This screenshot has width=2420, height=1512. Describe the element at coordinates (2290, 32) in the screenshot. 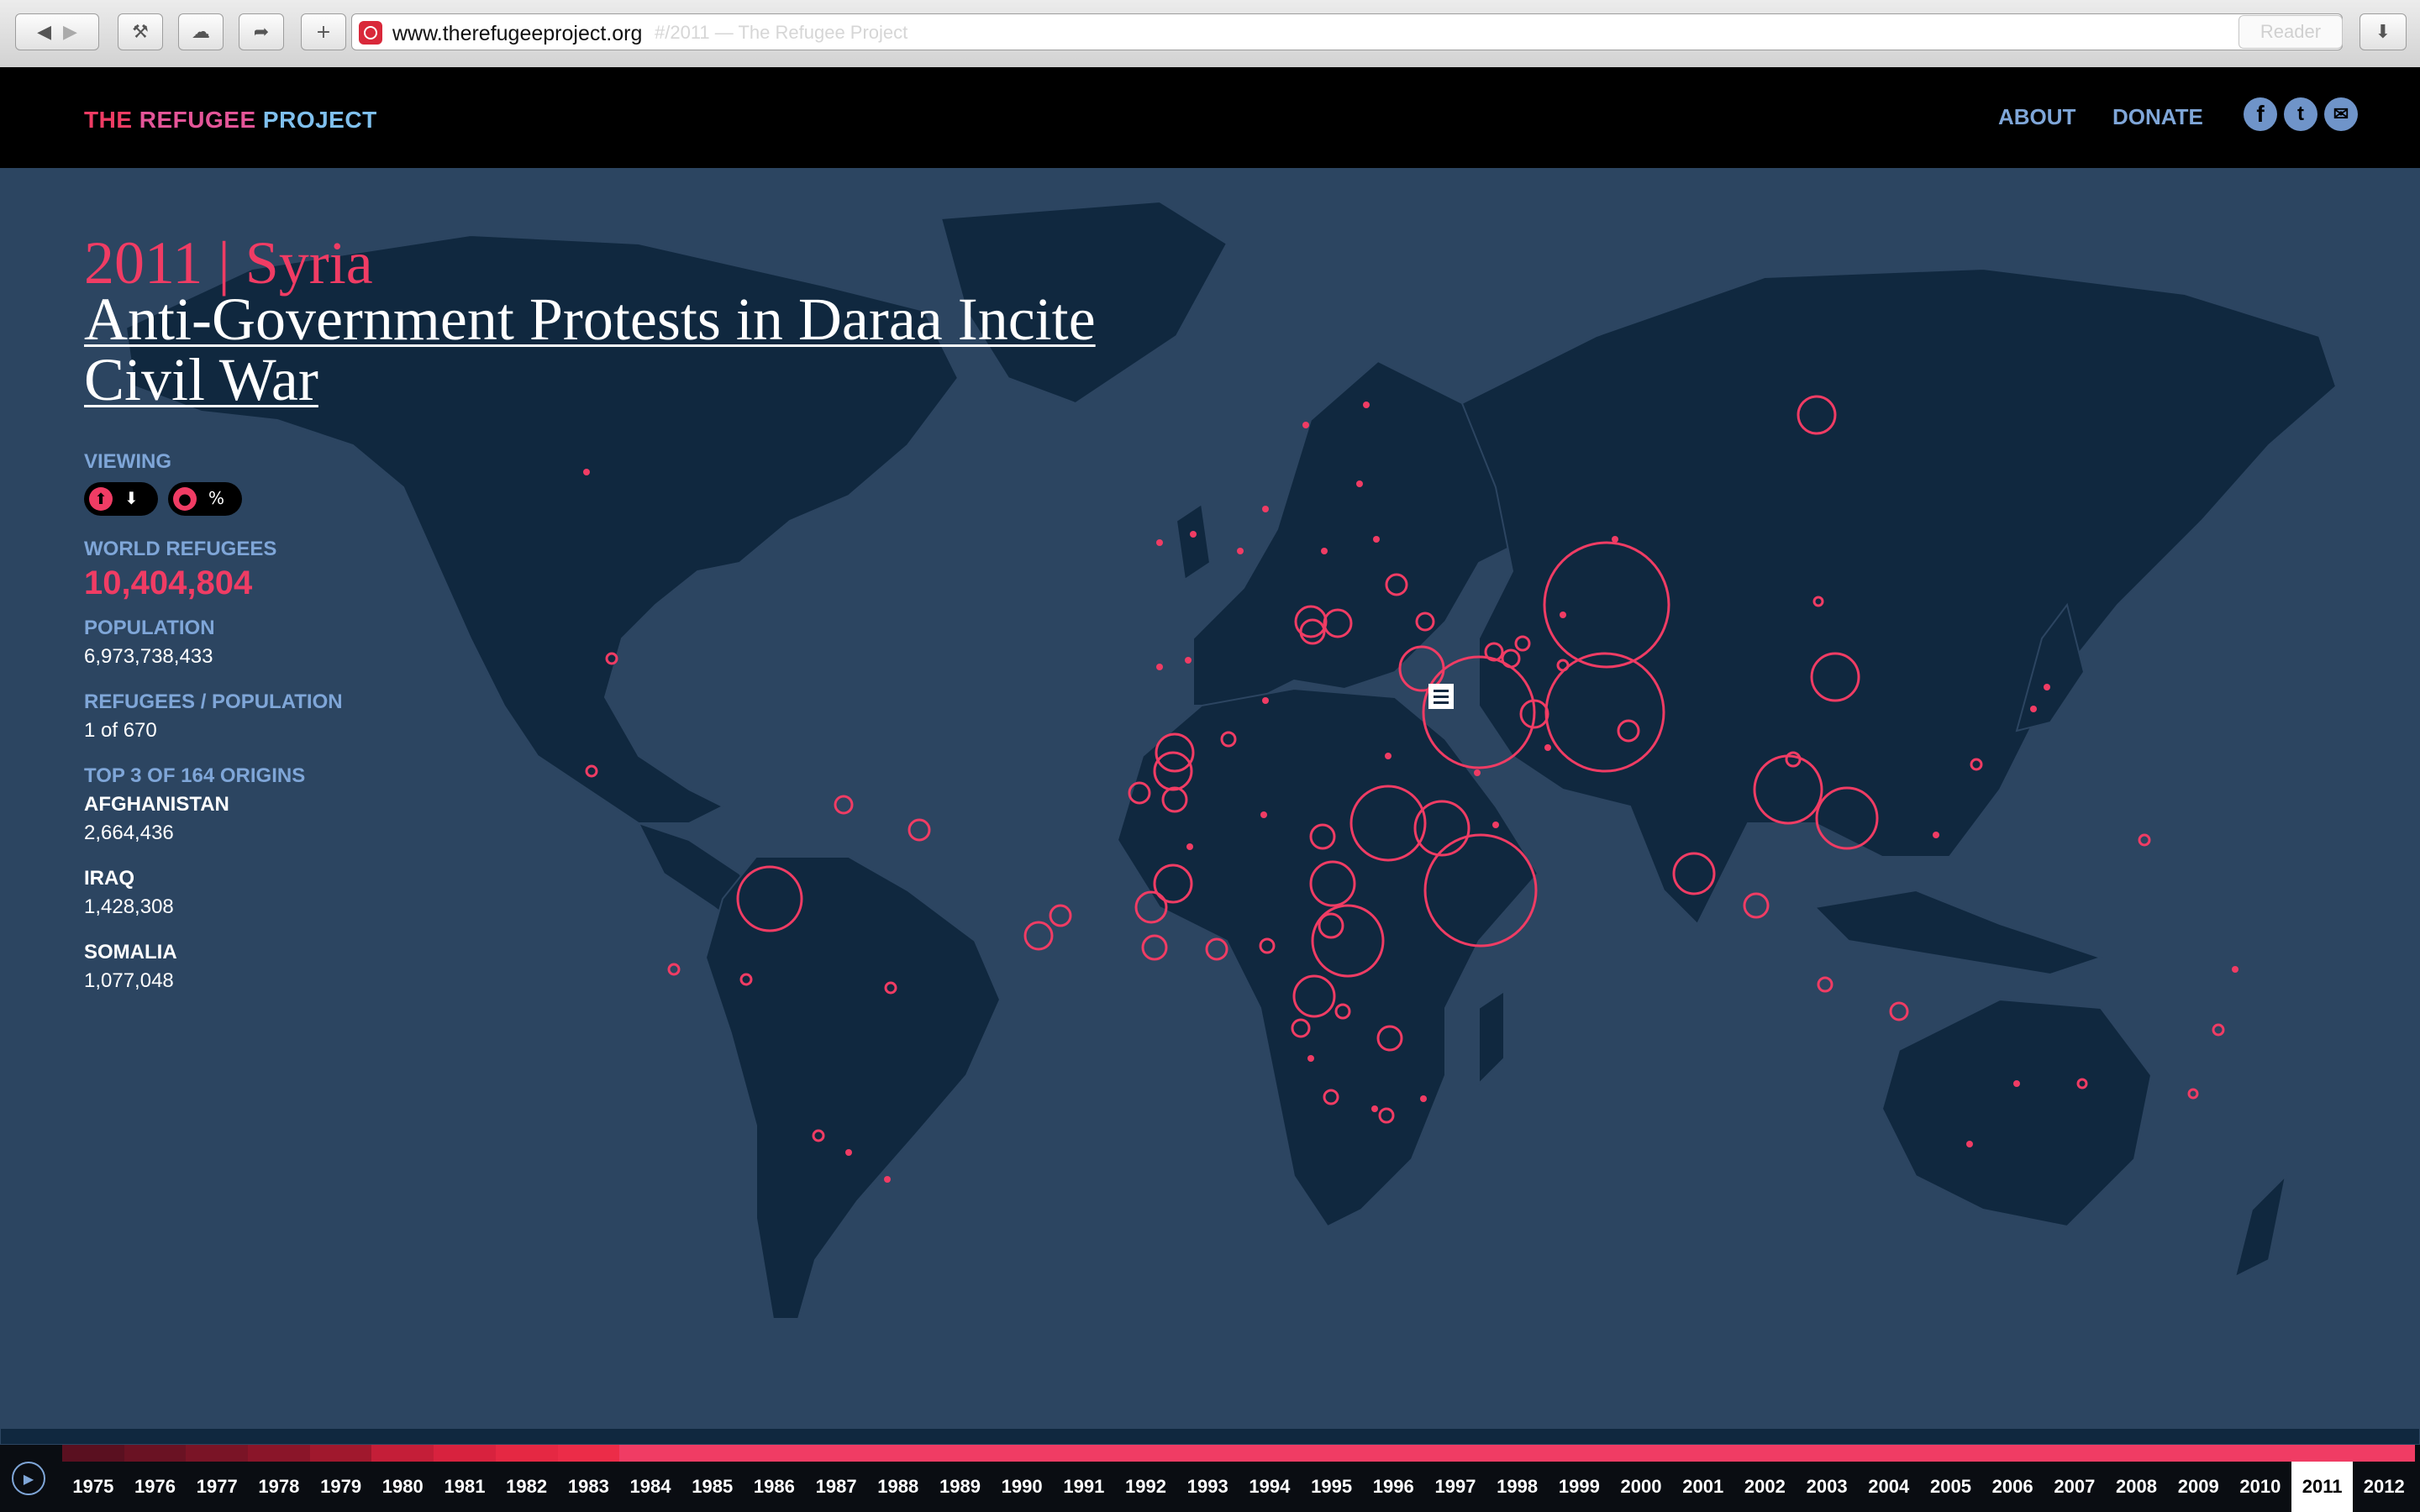

I see `reader-button: Reader` at that location.